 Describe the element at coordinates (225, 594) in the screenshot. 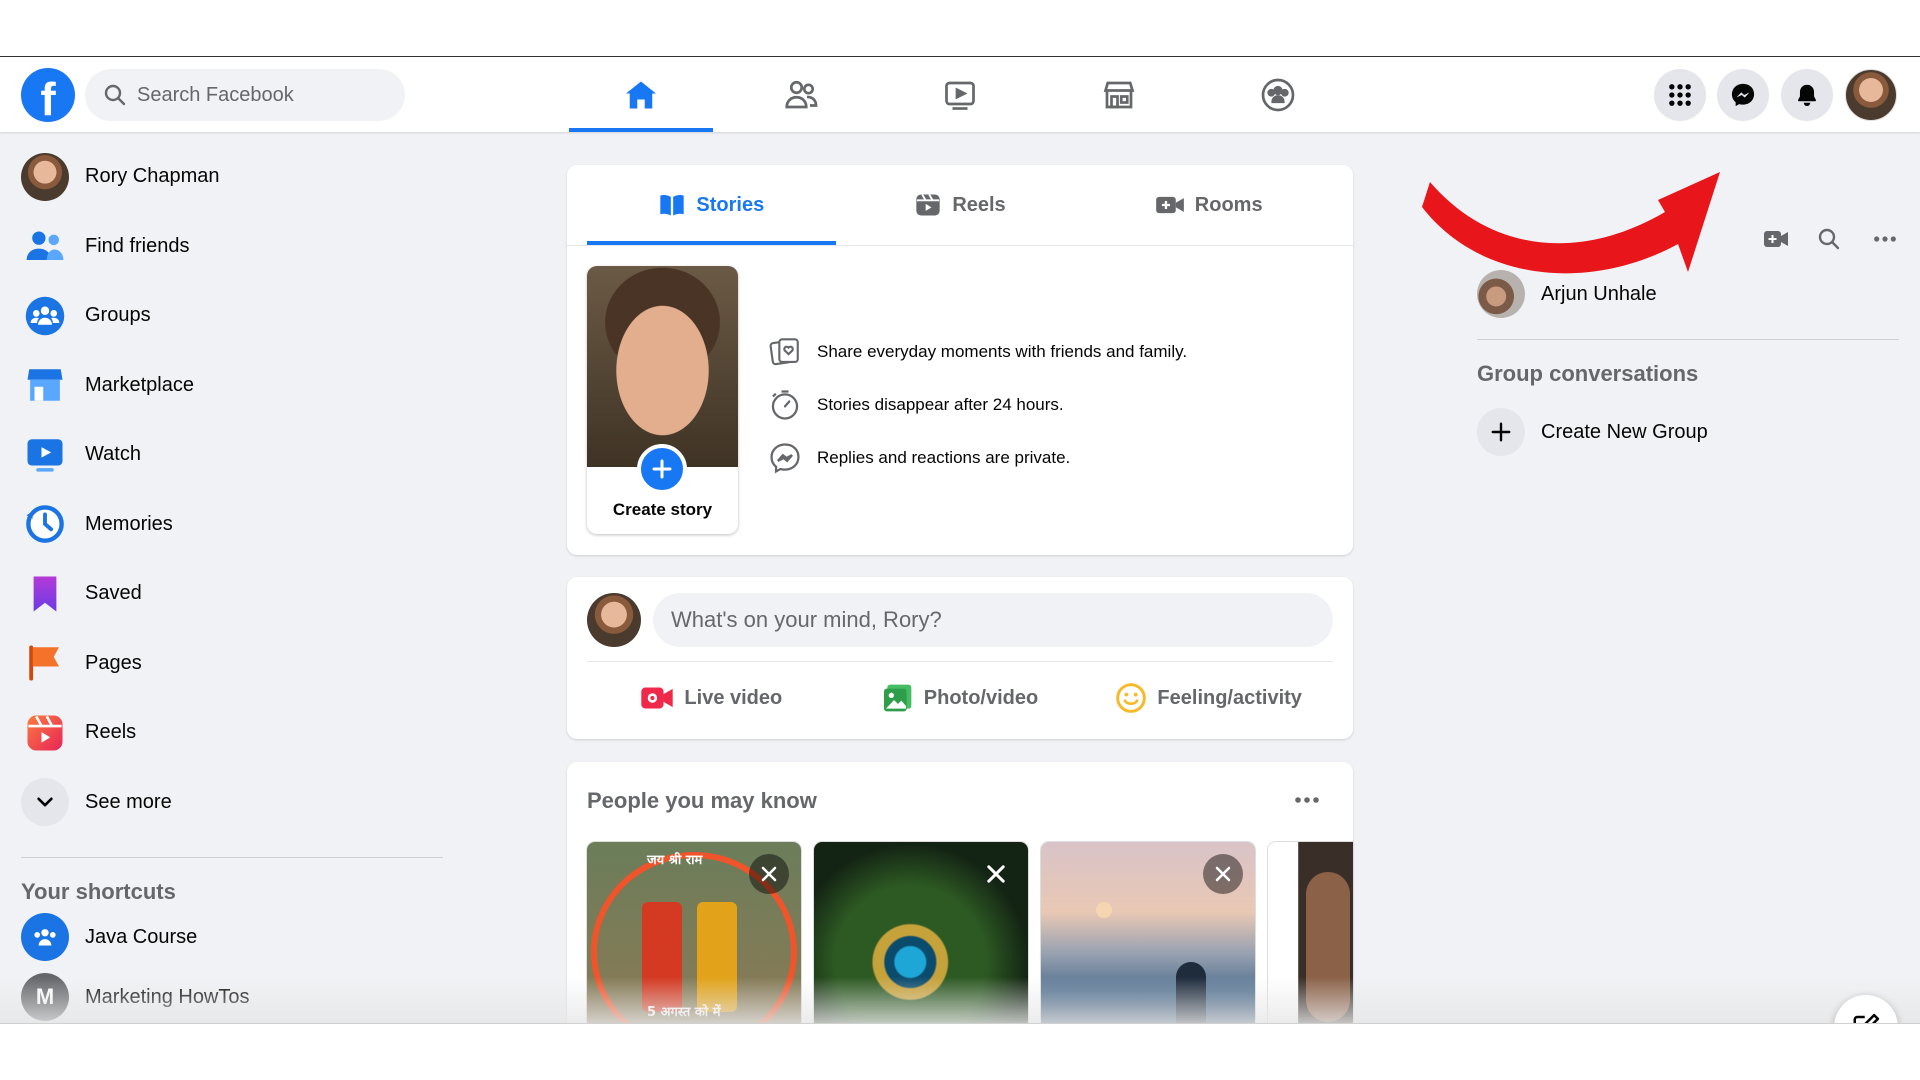

I see `sidebar-item-saved: Saved` at that location.